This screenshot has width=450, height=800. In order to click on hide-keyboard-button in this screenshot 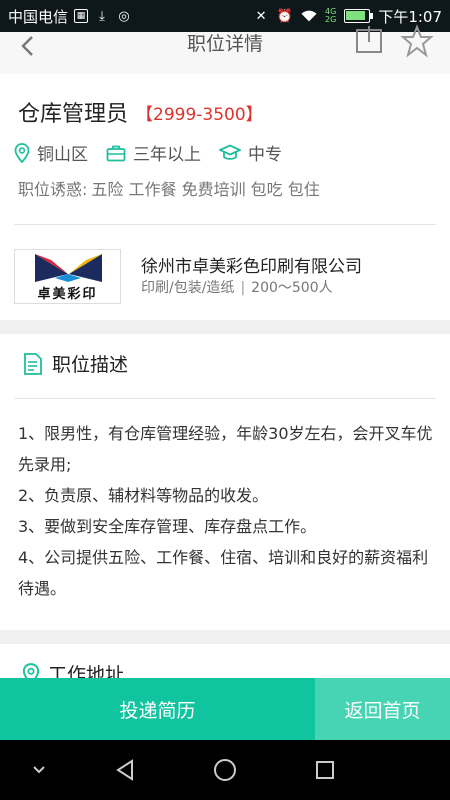, I will do `click(39, 770)`.